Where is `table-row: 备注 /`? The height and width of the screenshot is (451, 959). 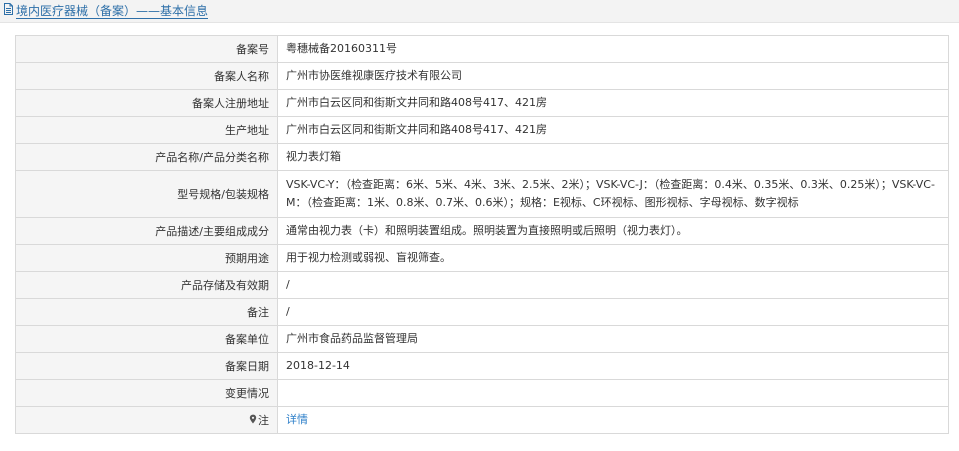
table-row: 备注 / is located at coordinates (482, 312).